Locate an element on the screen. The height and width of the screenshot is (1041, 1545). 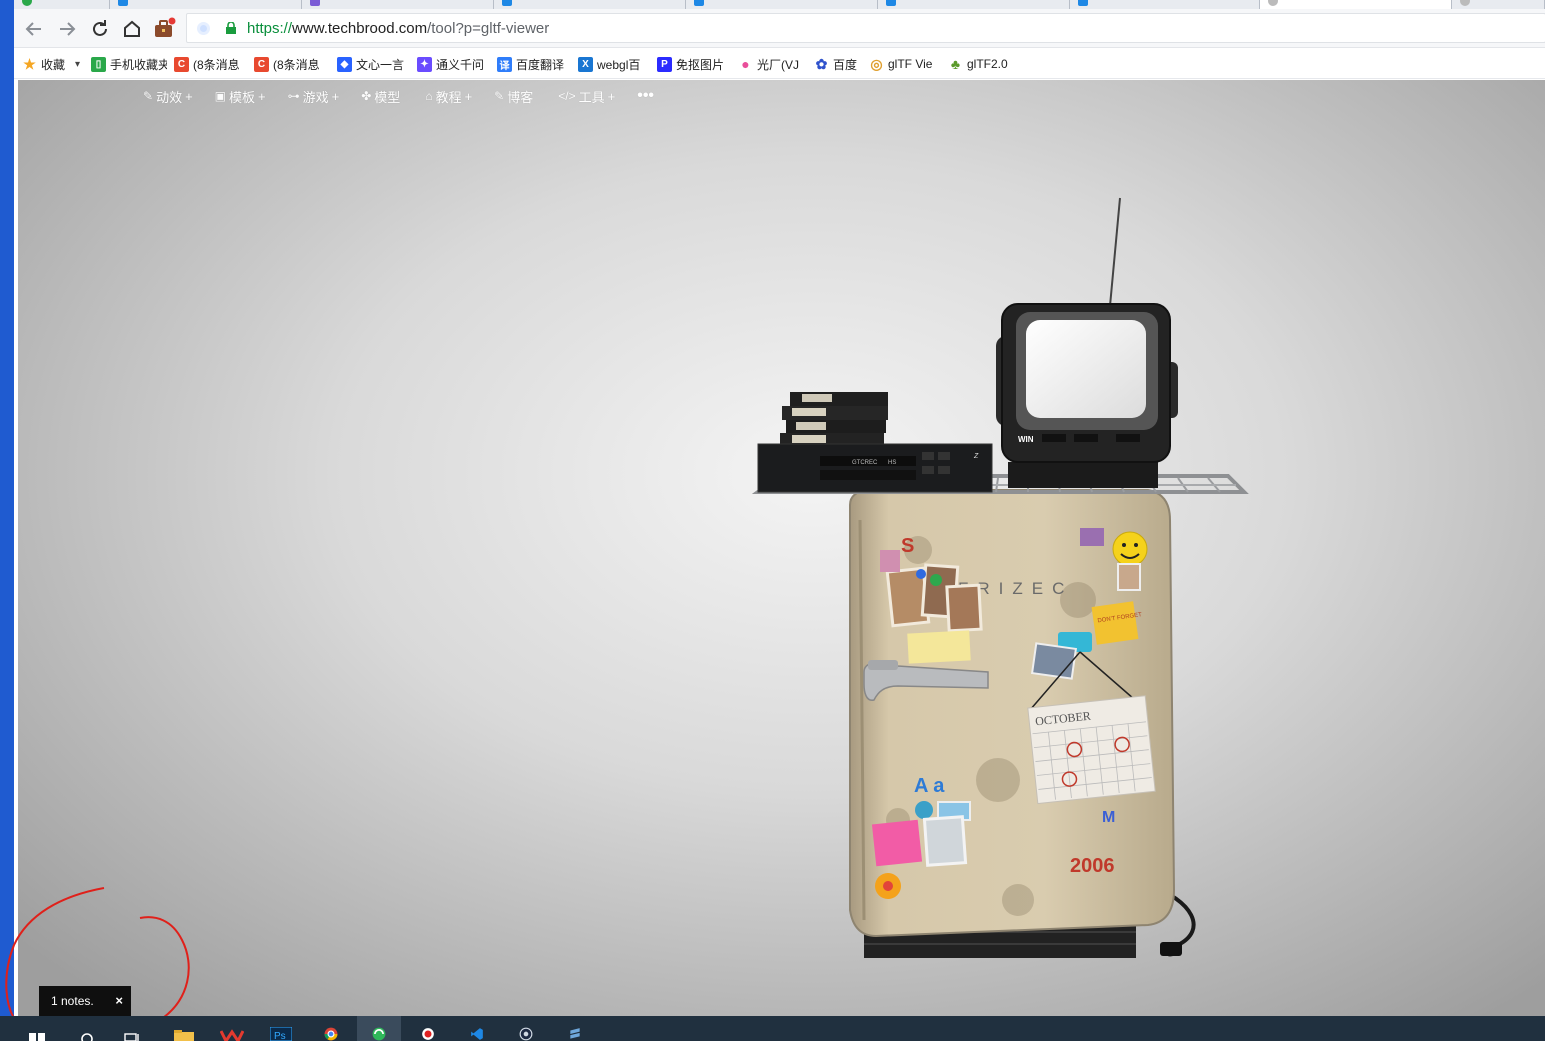
svg-text: M is located at coordinates (1108, 817).